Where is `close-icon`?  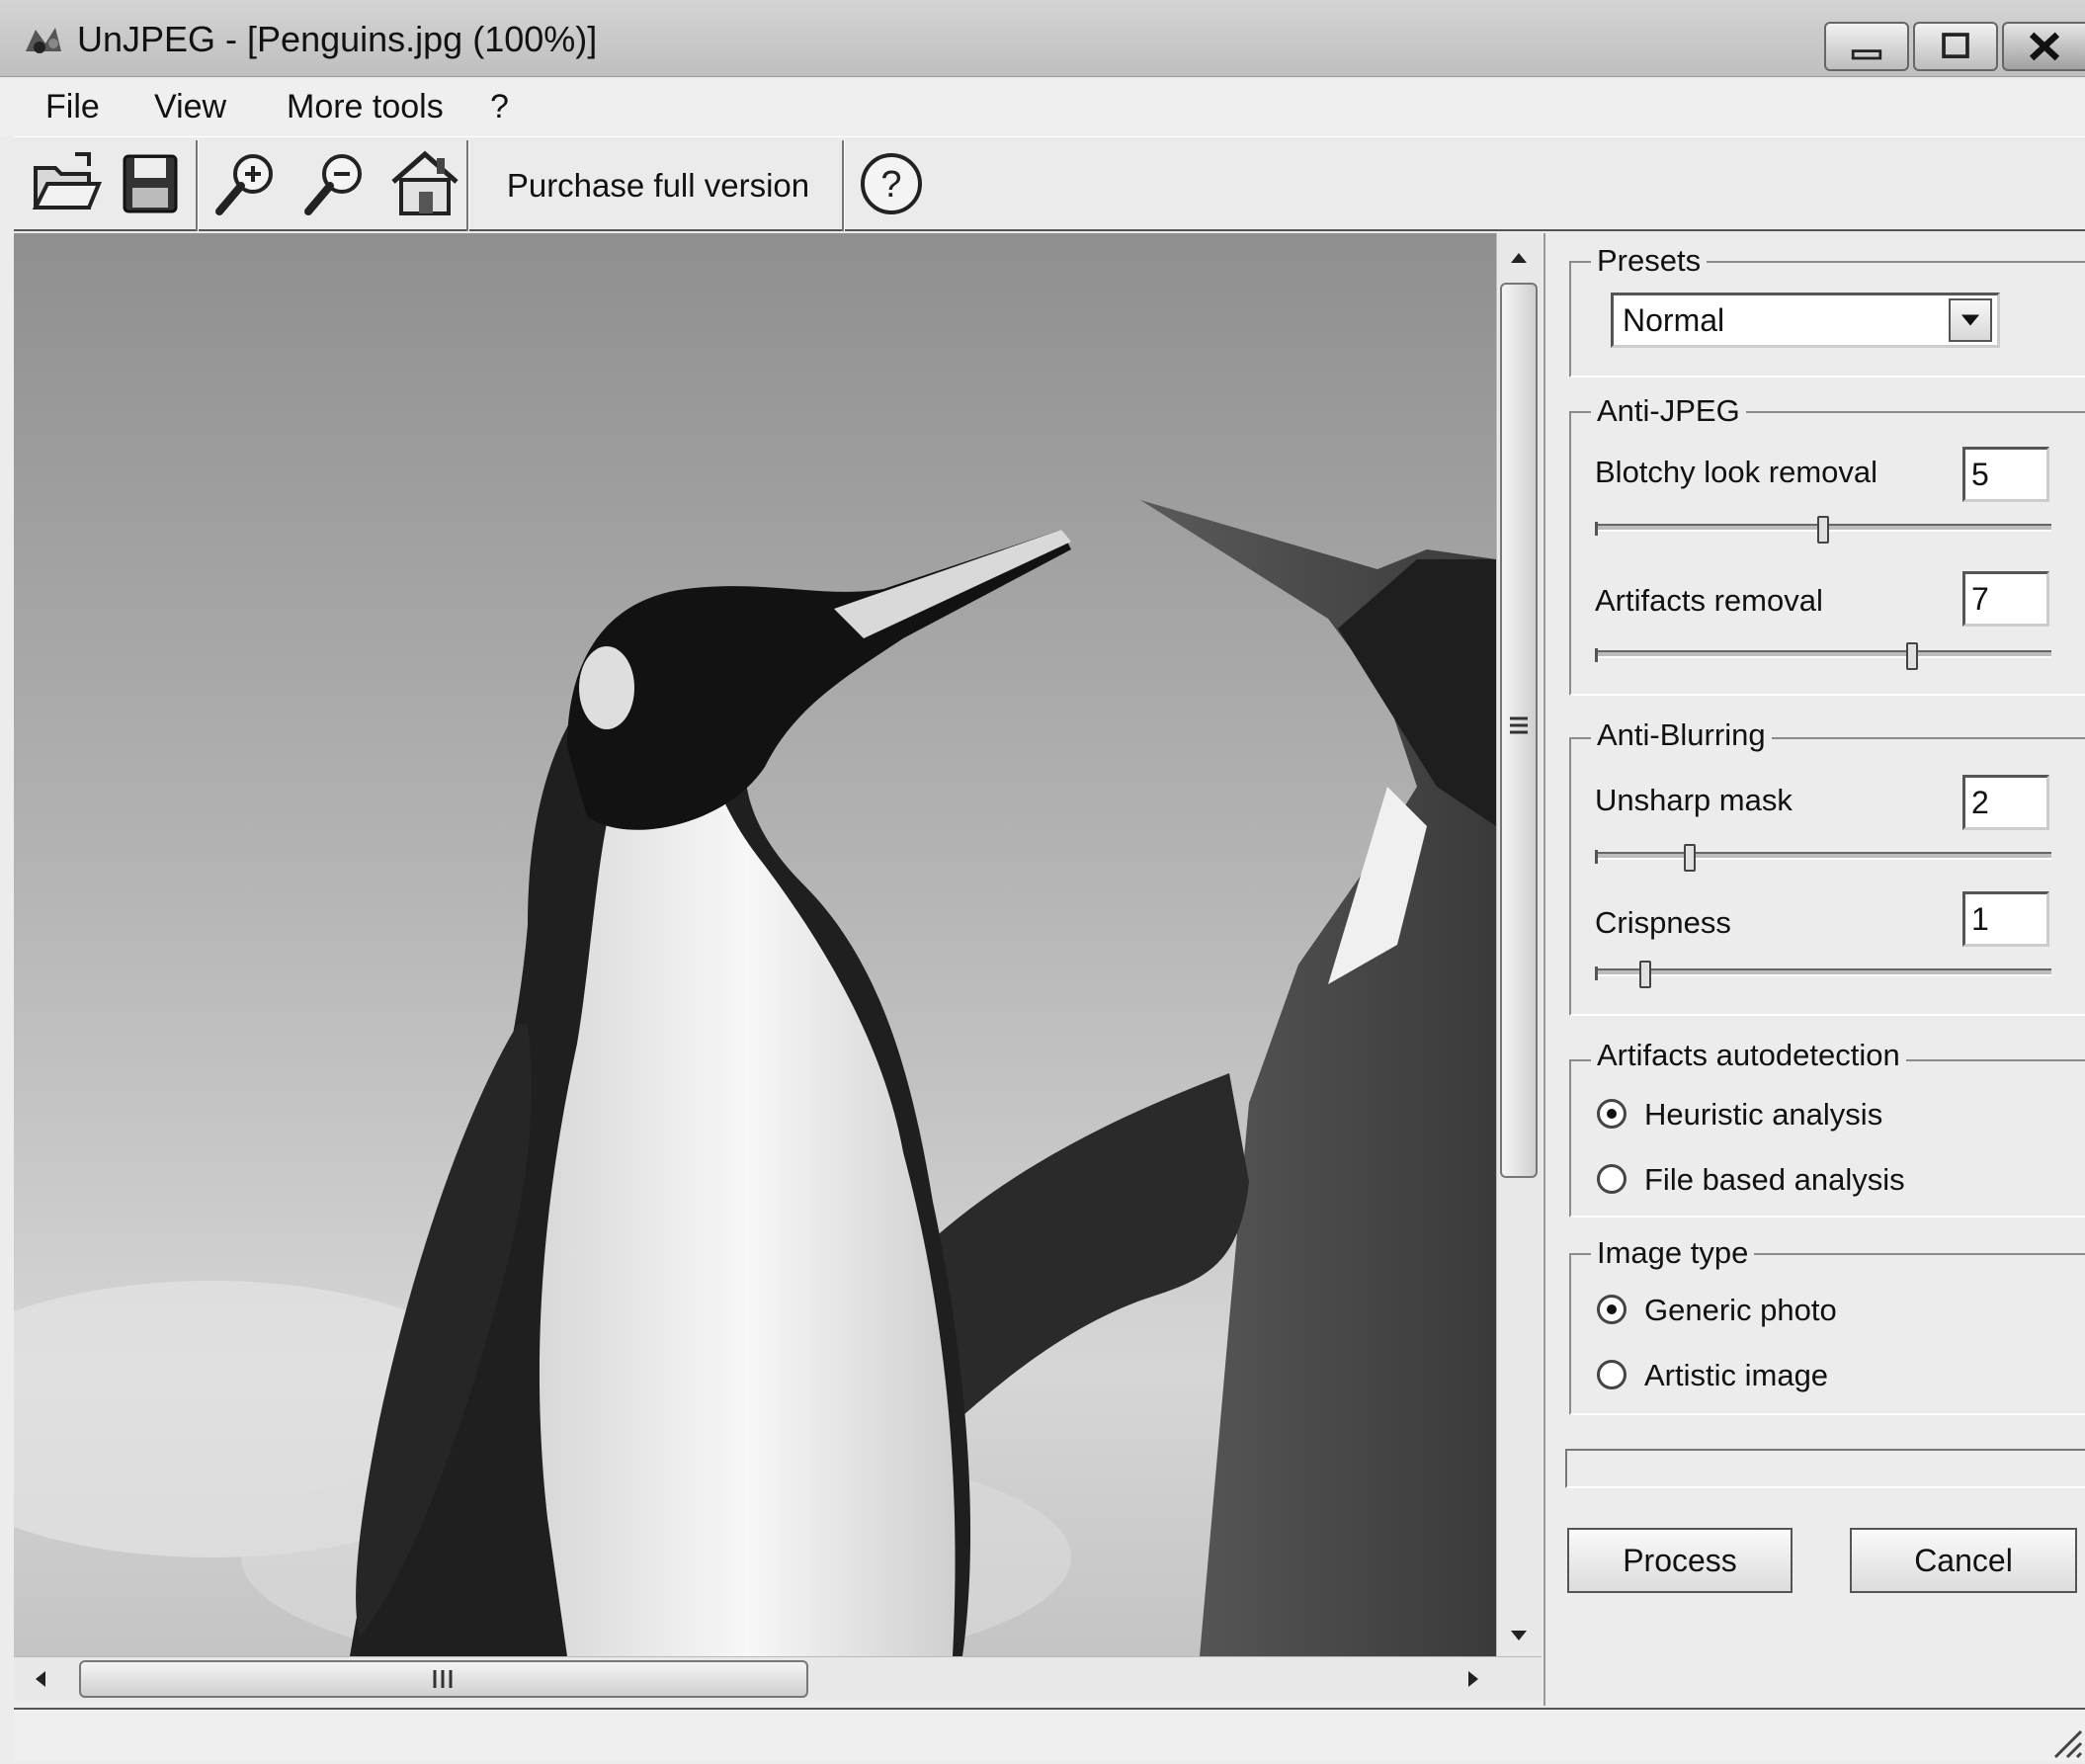 close-icon is located at coordinates (2044, 46).